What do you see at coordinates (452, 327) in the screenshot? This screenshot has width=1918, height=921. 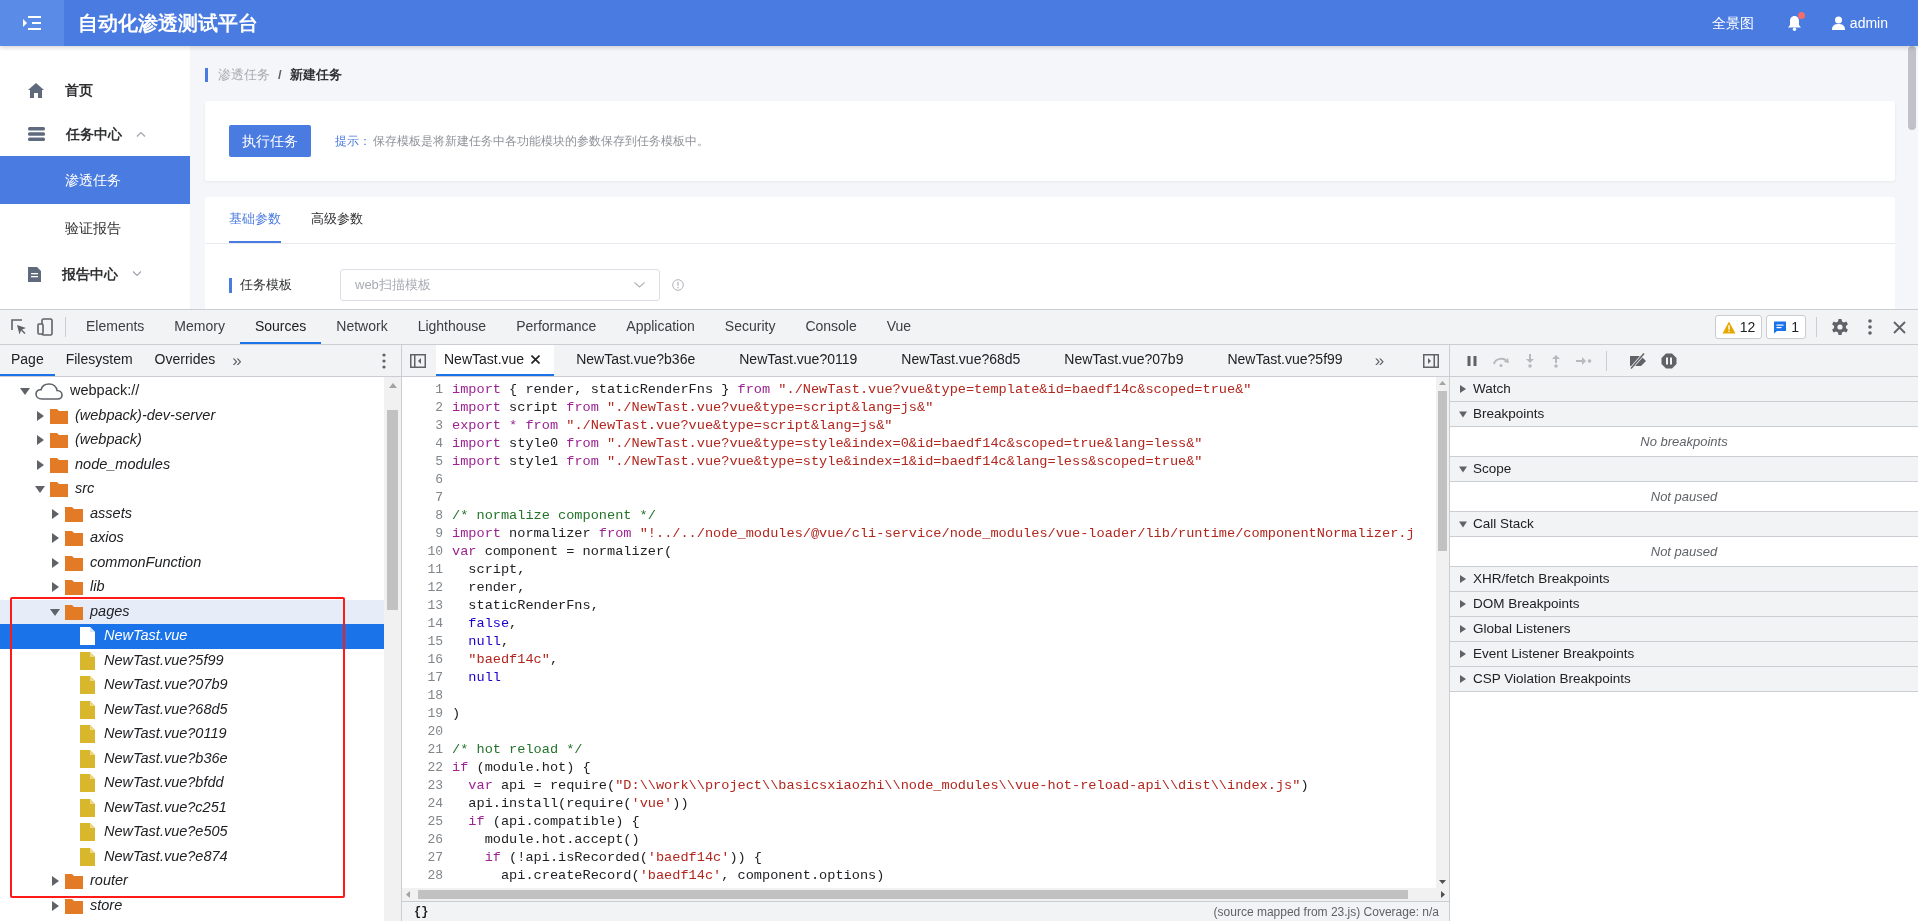 I see `devtools-tab: Lighthouse` at bounding box center [452, 327].